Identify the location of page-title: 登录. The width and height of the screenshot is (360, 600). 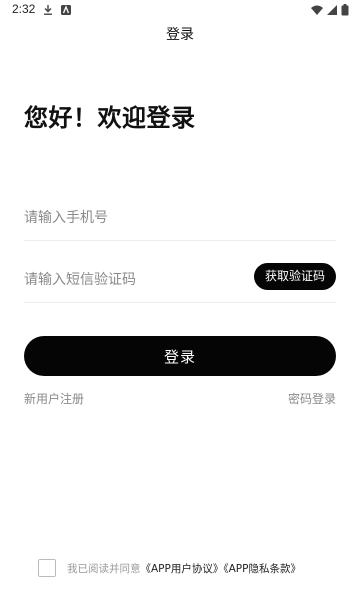
(180, 35).